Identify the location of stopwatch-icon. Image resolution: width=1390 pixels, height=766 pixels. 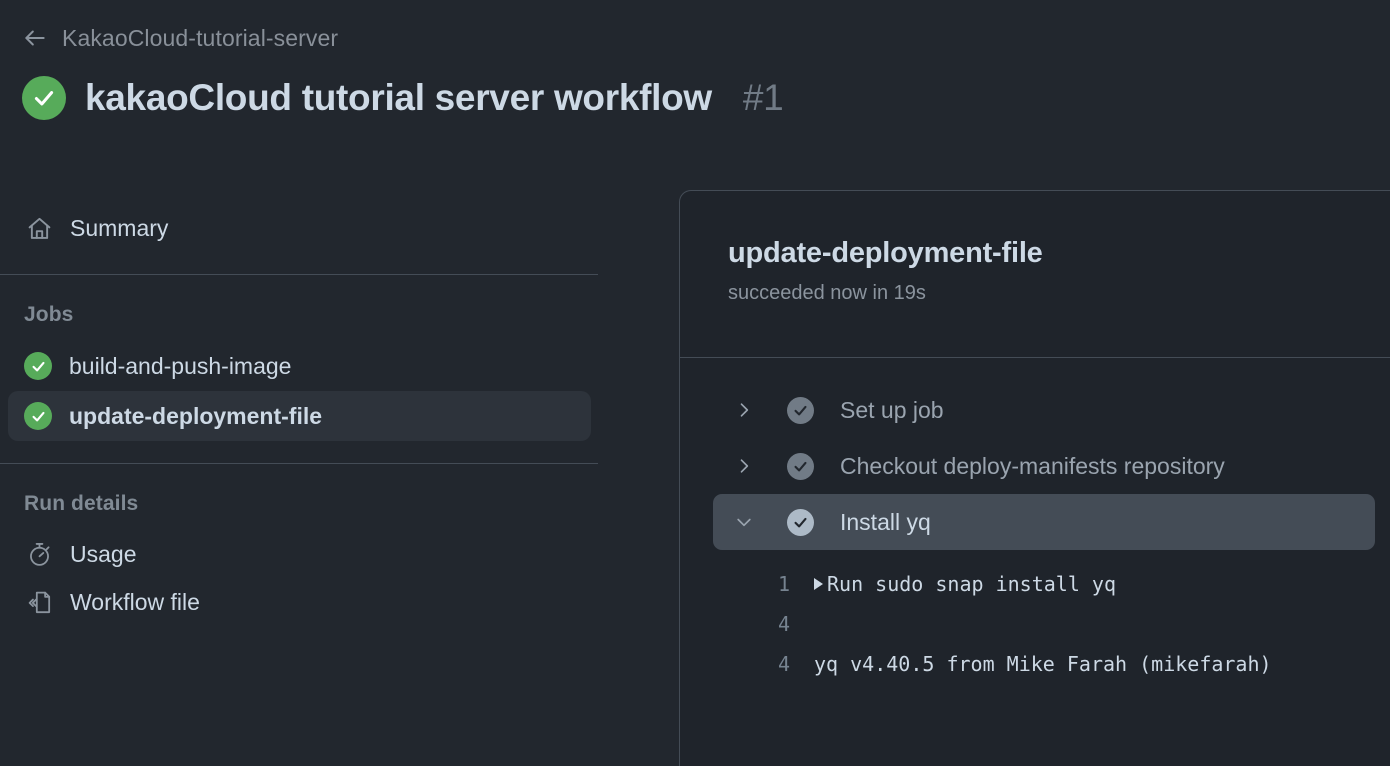
(39, 554).